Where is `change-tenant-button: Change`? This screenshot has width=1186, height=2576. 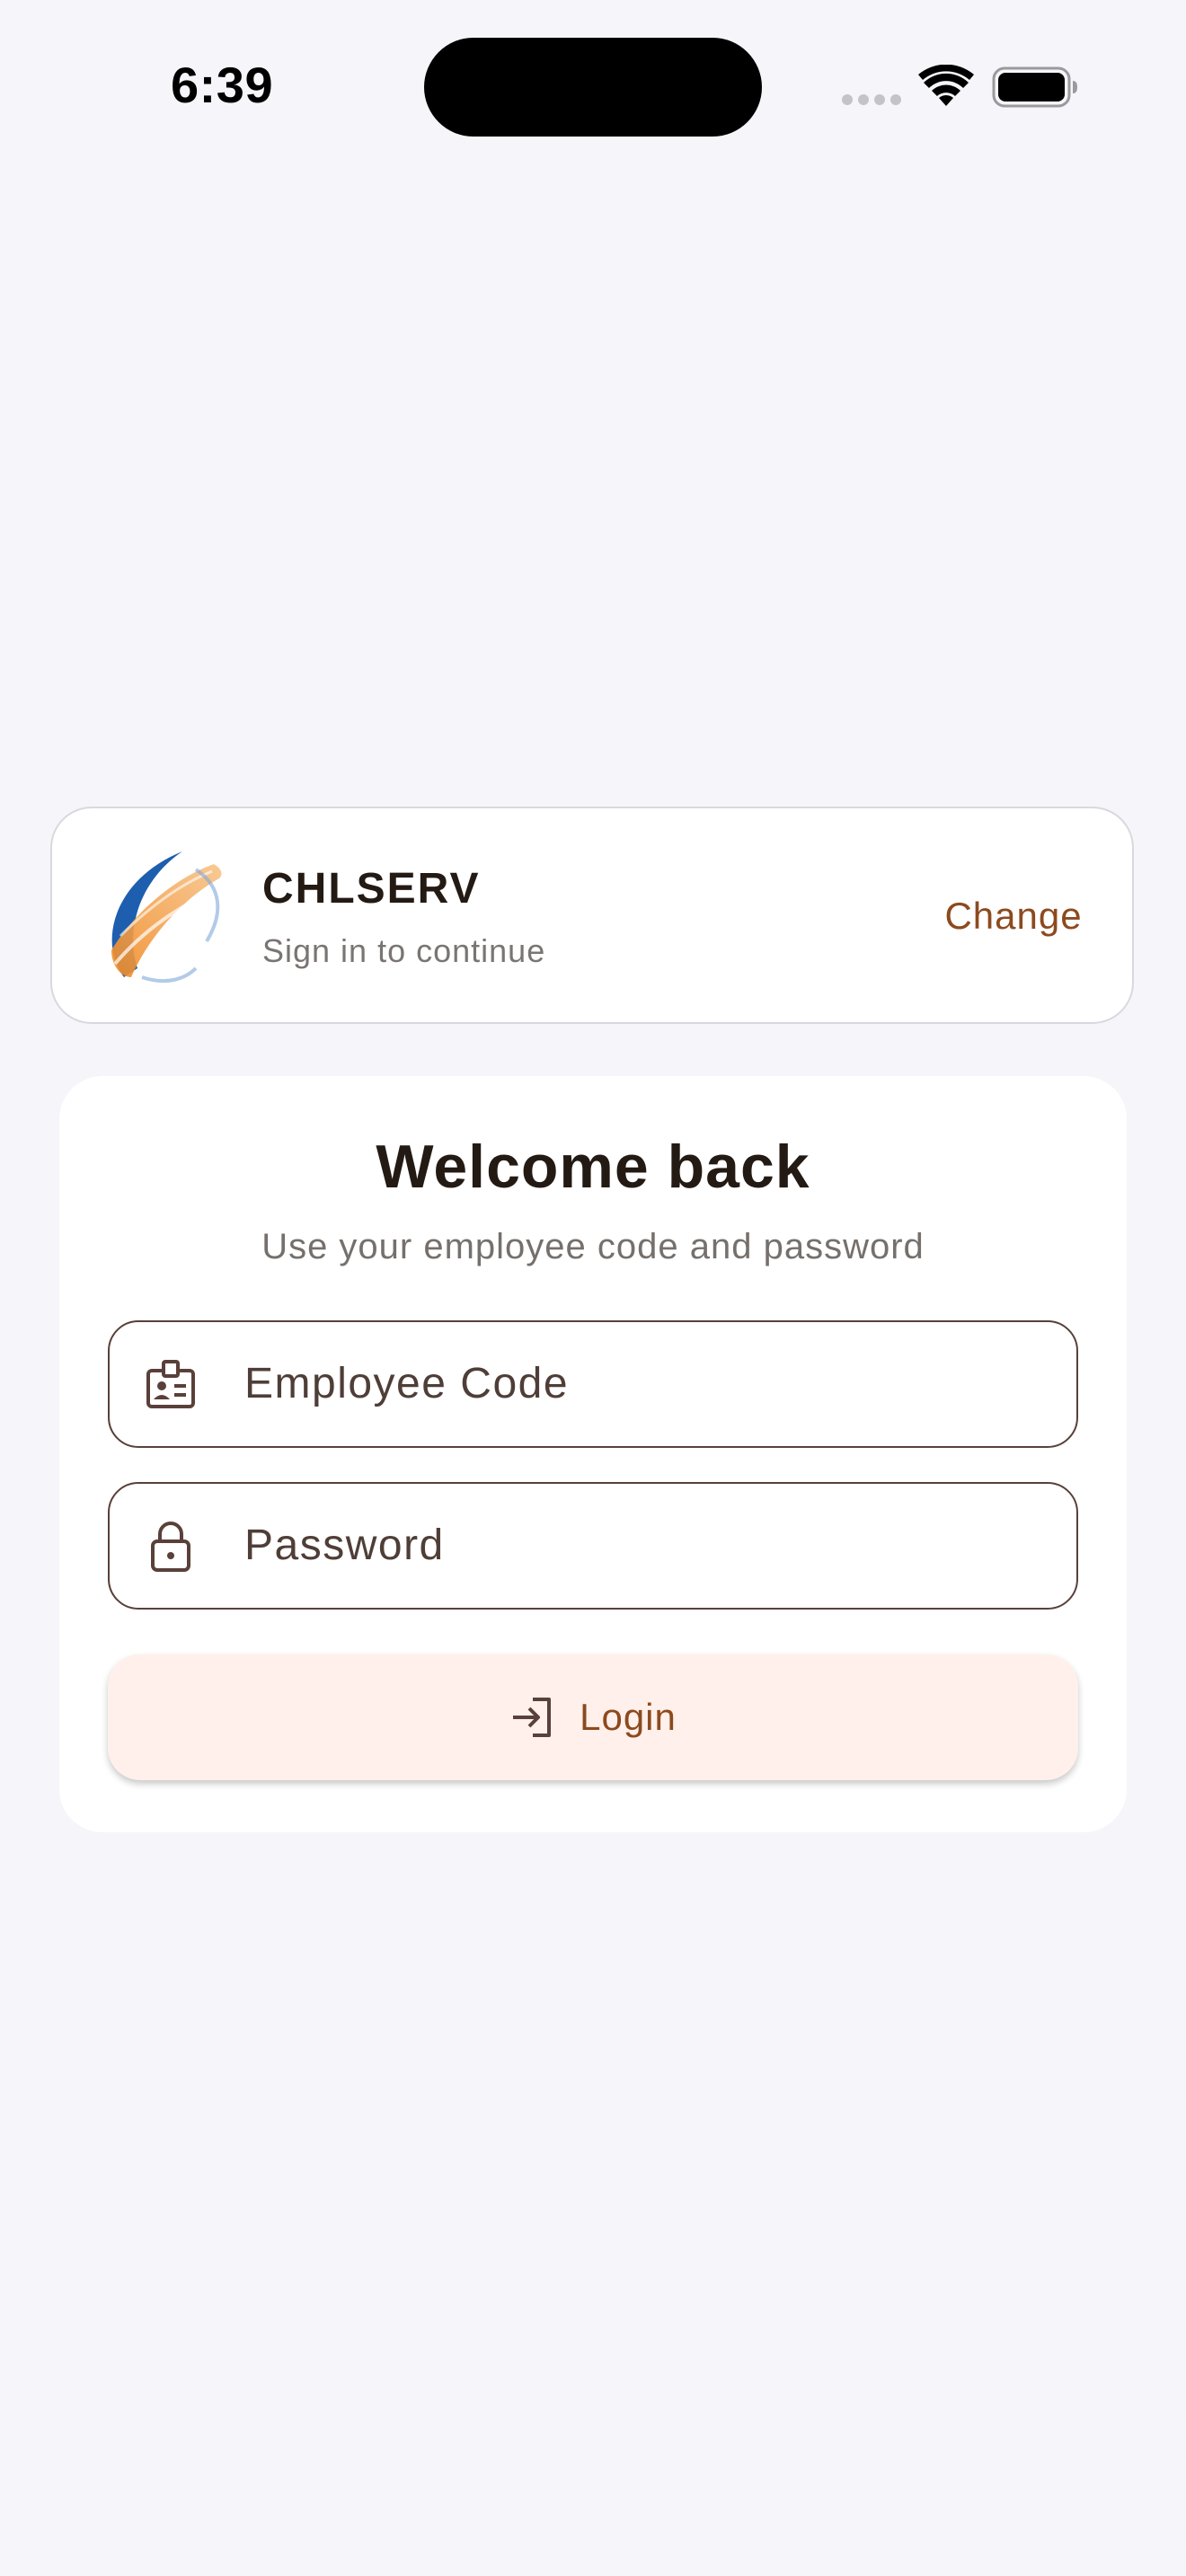 change-tenant-button: Change is located at coordinates (1013, 916).